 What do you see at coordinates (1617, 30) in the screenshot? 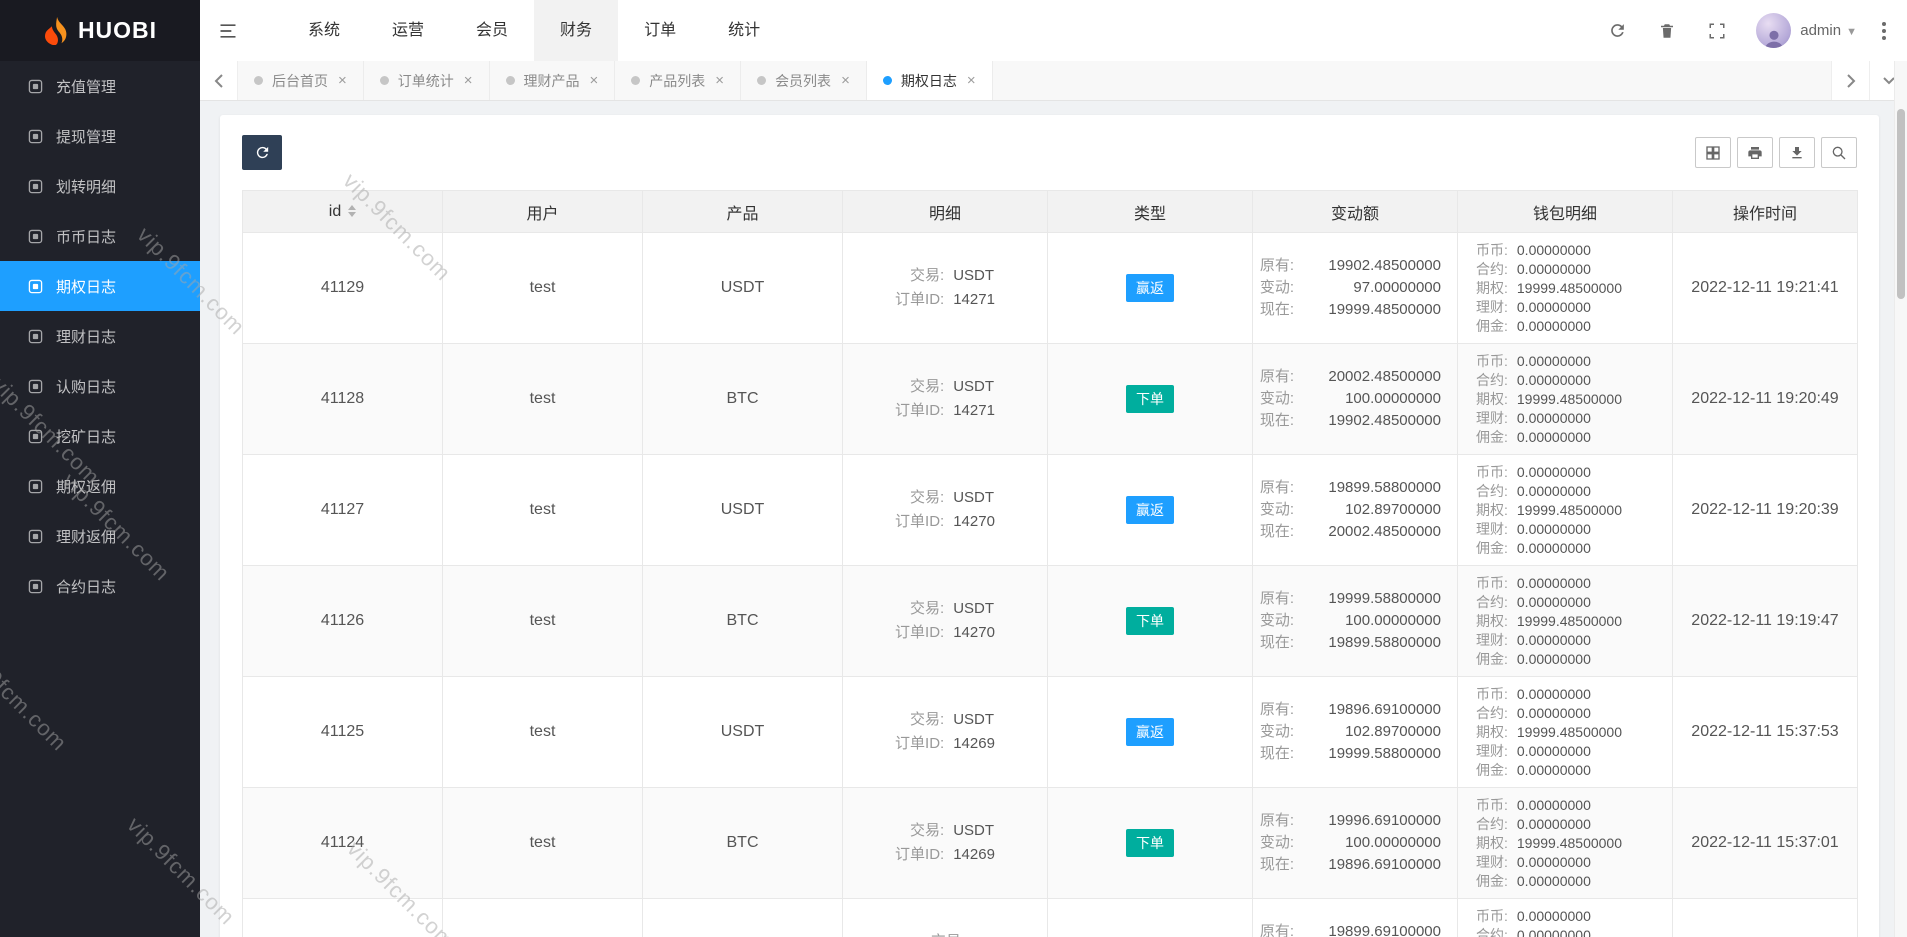
I see `refresh-cache-button` at bounding box center [1617, 30].